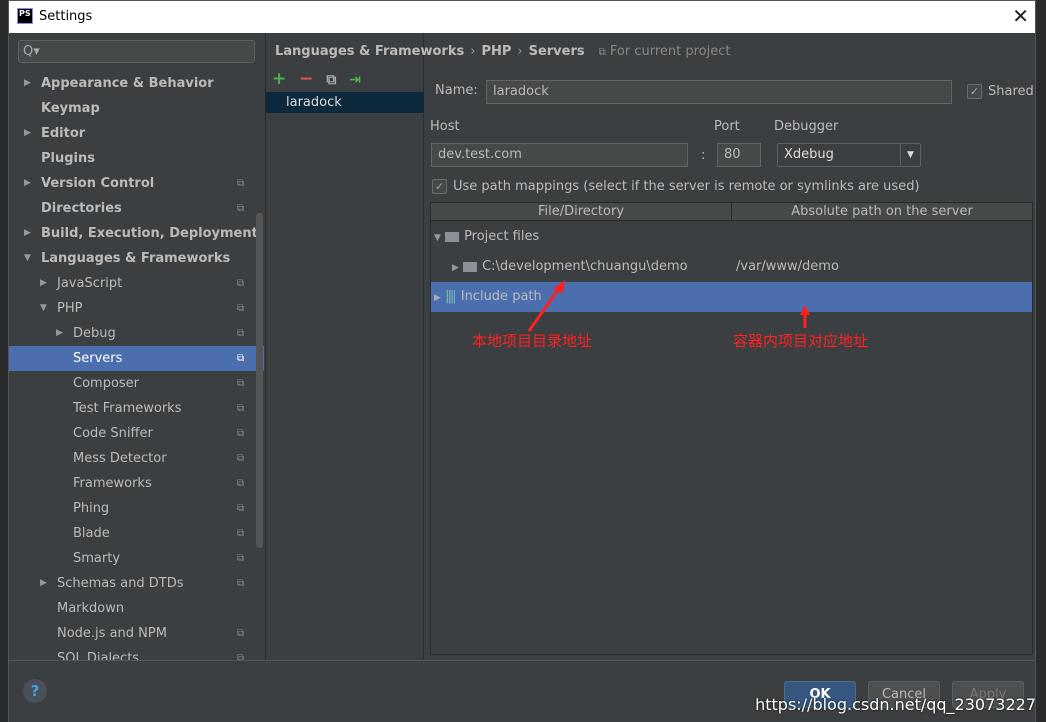  What do you see at coordinates (895, 704) in the screenshot?
I see `watermark: https://blog.csdn.net/qq_23073227` at bounding box center [895, 704].